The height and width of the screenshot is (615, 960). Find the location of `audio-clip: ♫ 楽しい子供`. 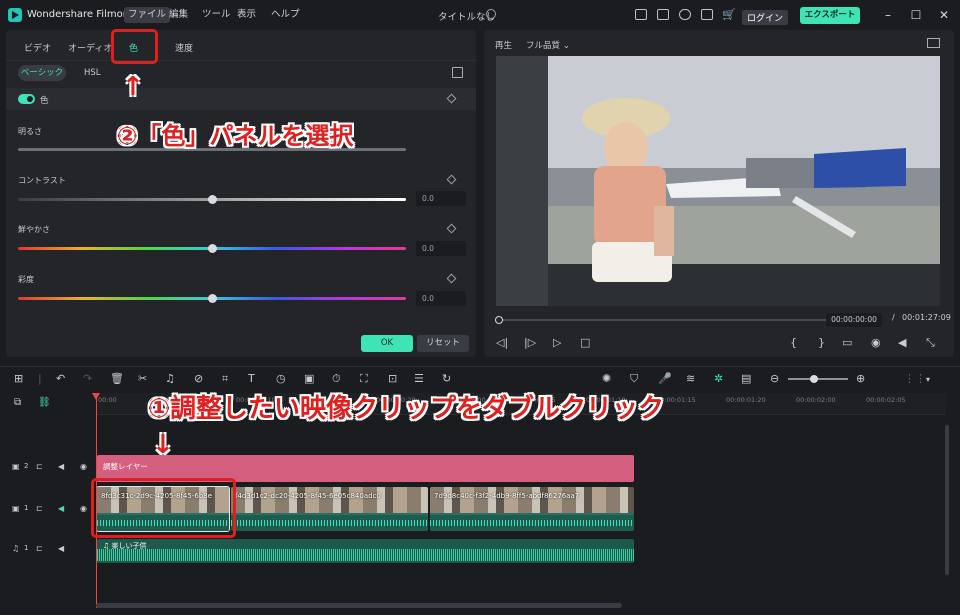

audio-clip: ♫ 楽しい子供 is located at coordinates (365, 551).